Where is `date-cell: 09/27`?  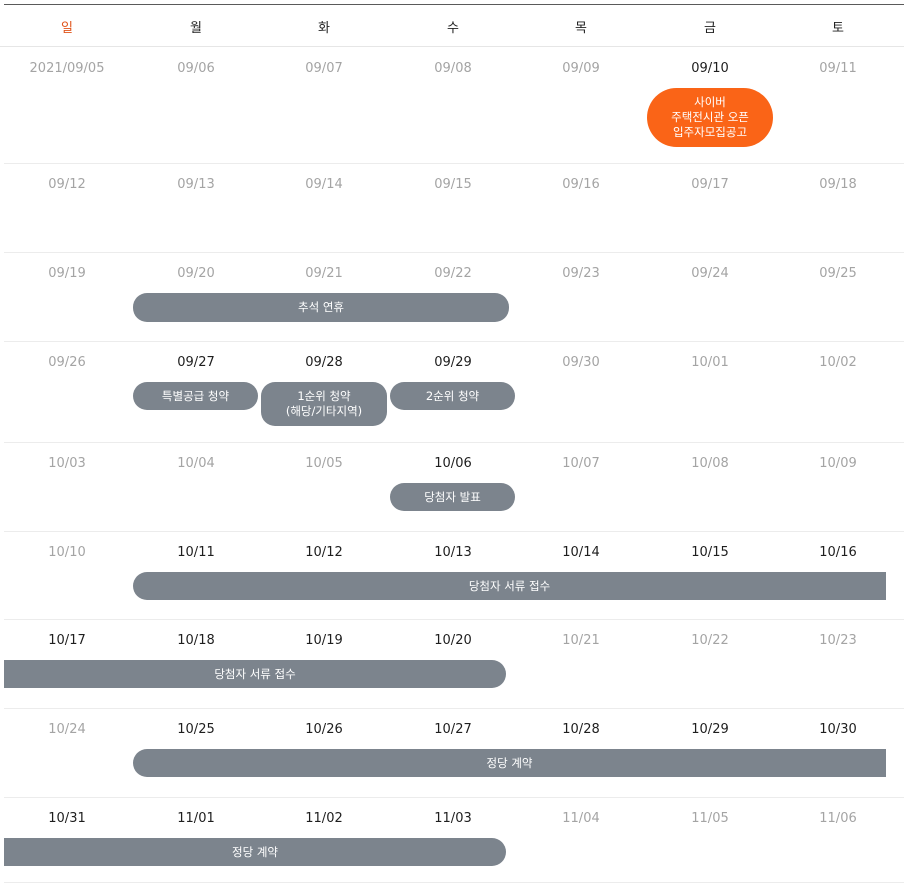 date-cell: 09/27 is located at coordinates (196, 362).